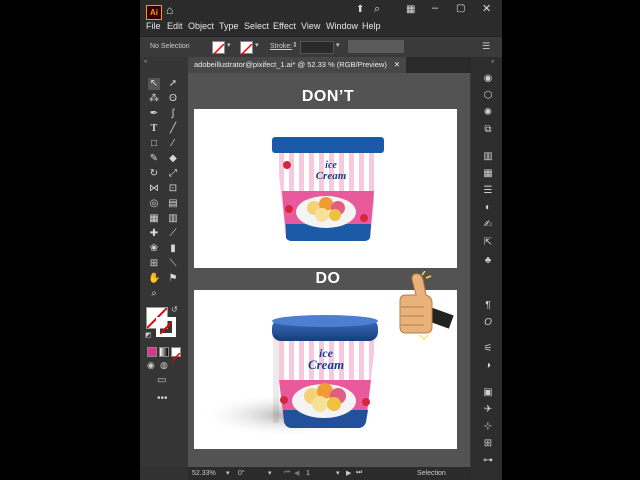 Image resolution: width=640 pixels, height=480 pixels. I want to click on style-field, so click(376, 46).